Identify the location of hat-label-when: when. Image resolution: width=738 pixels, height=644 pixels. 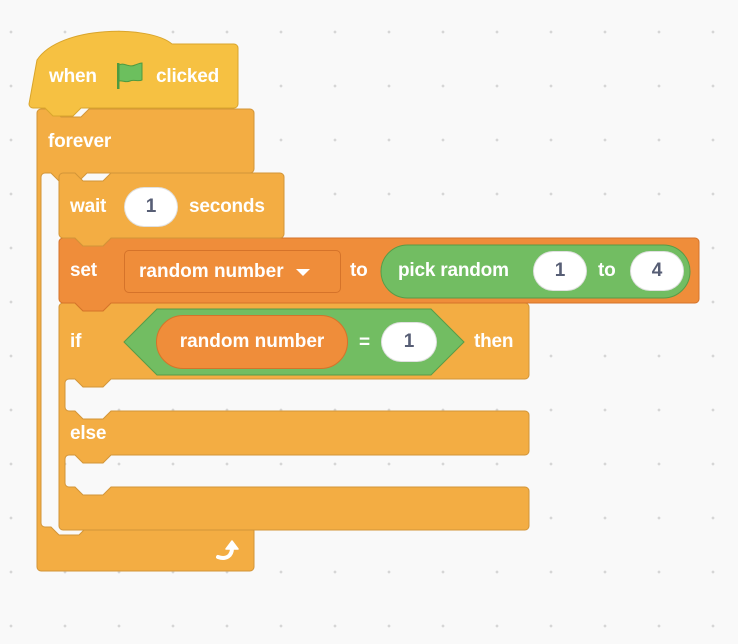
(73, 76).